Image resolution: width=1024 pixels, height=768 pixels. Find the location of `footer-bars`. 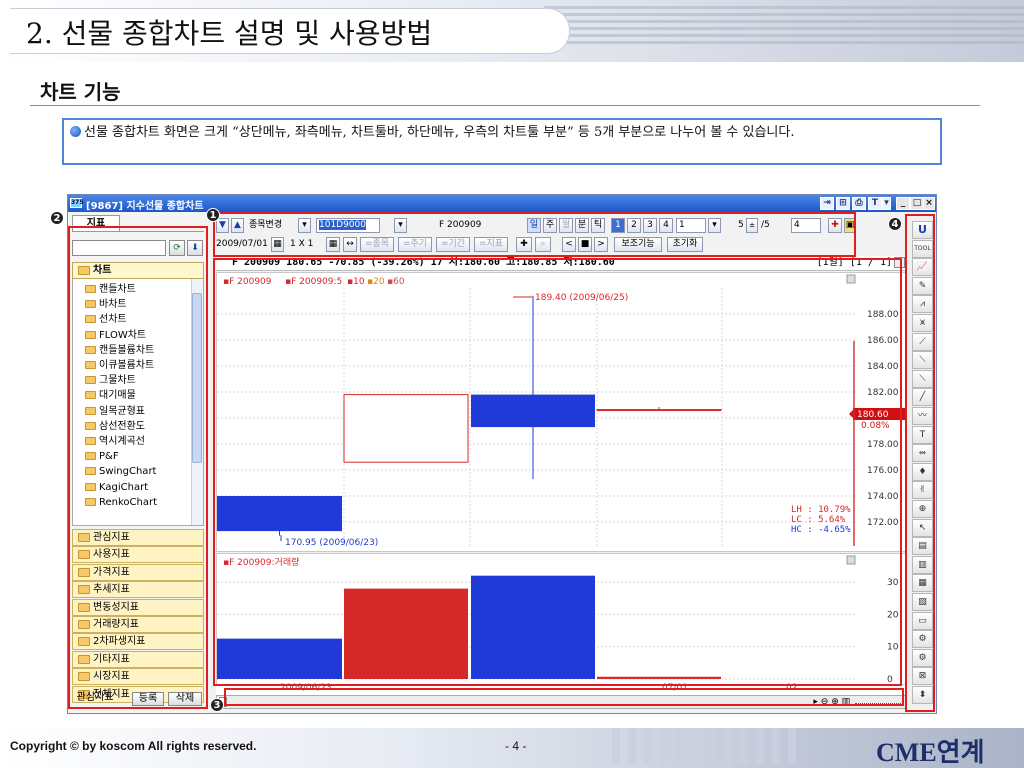

footer-bars is located at coordinates (707, 746).